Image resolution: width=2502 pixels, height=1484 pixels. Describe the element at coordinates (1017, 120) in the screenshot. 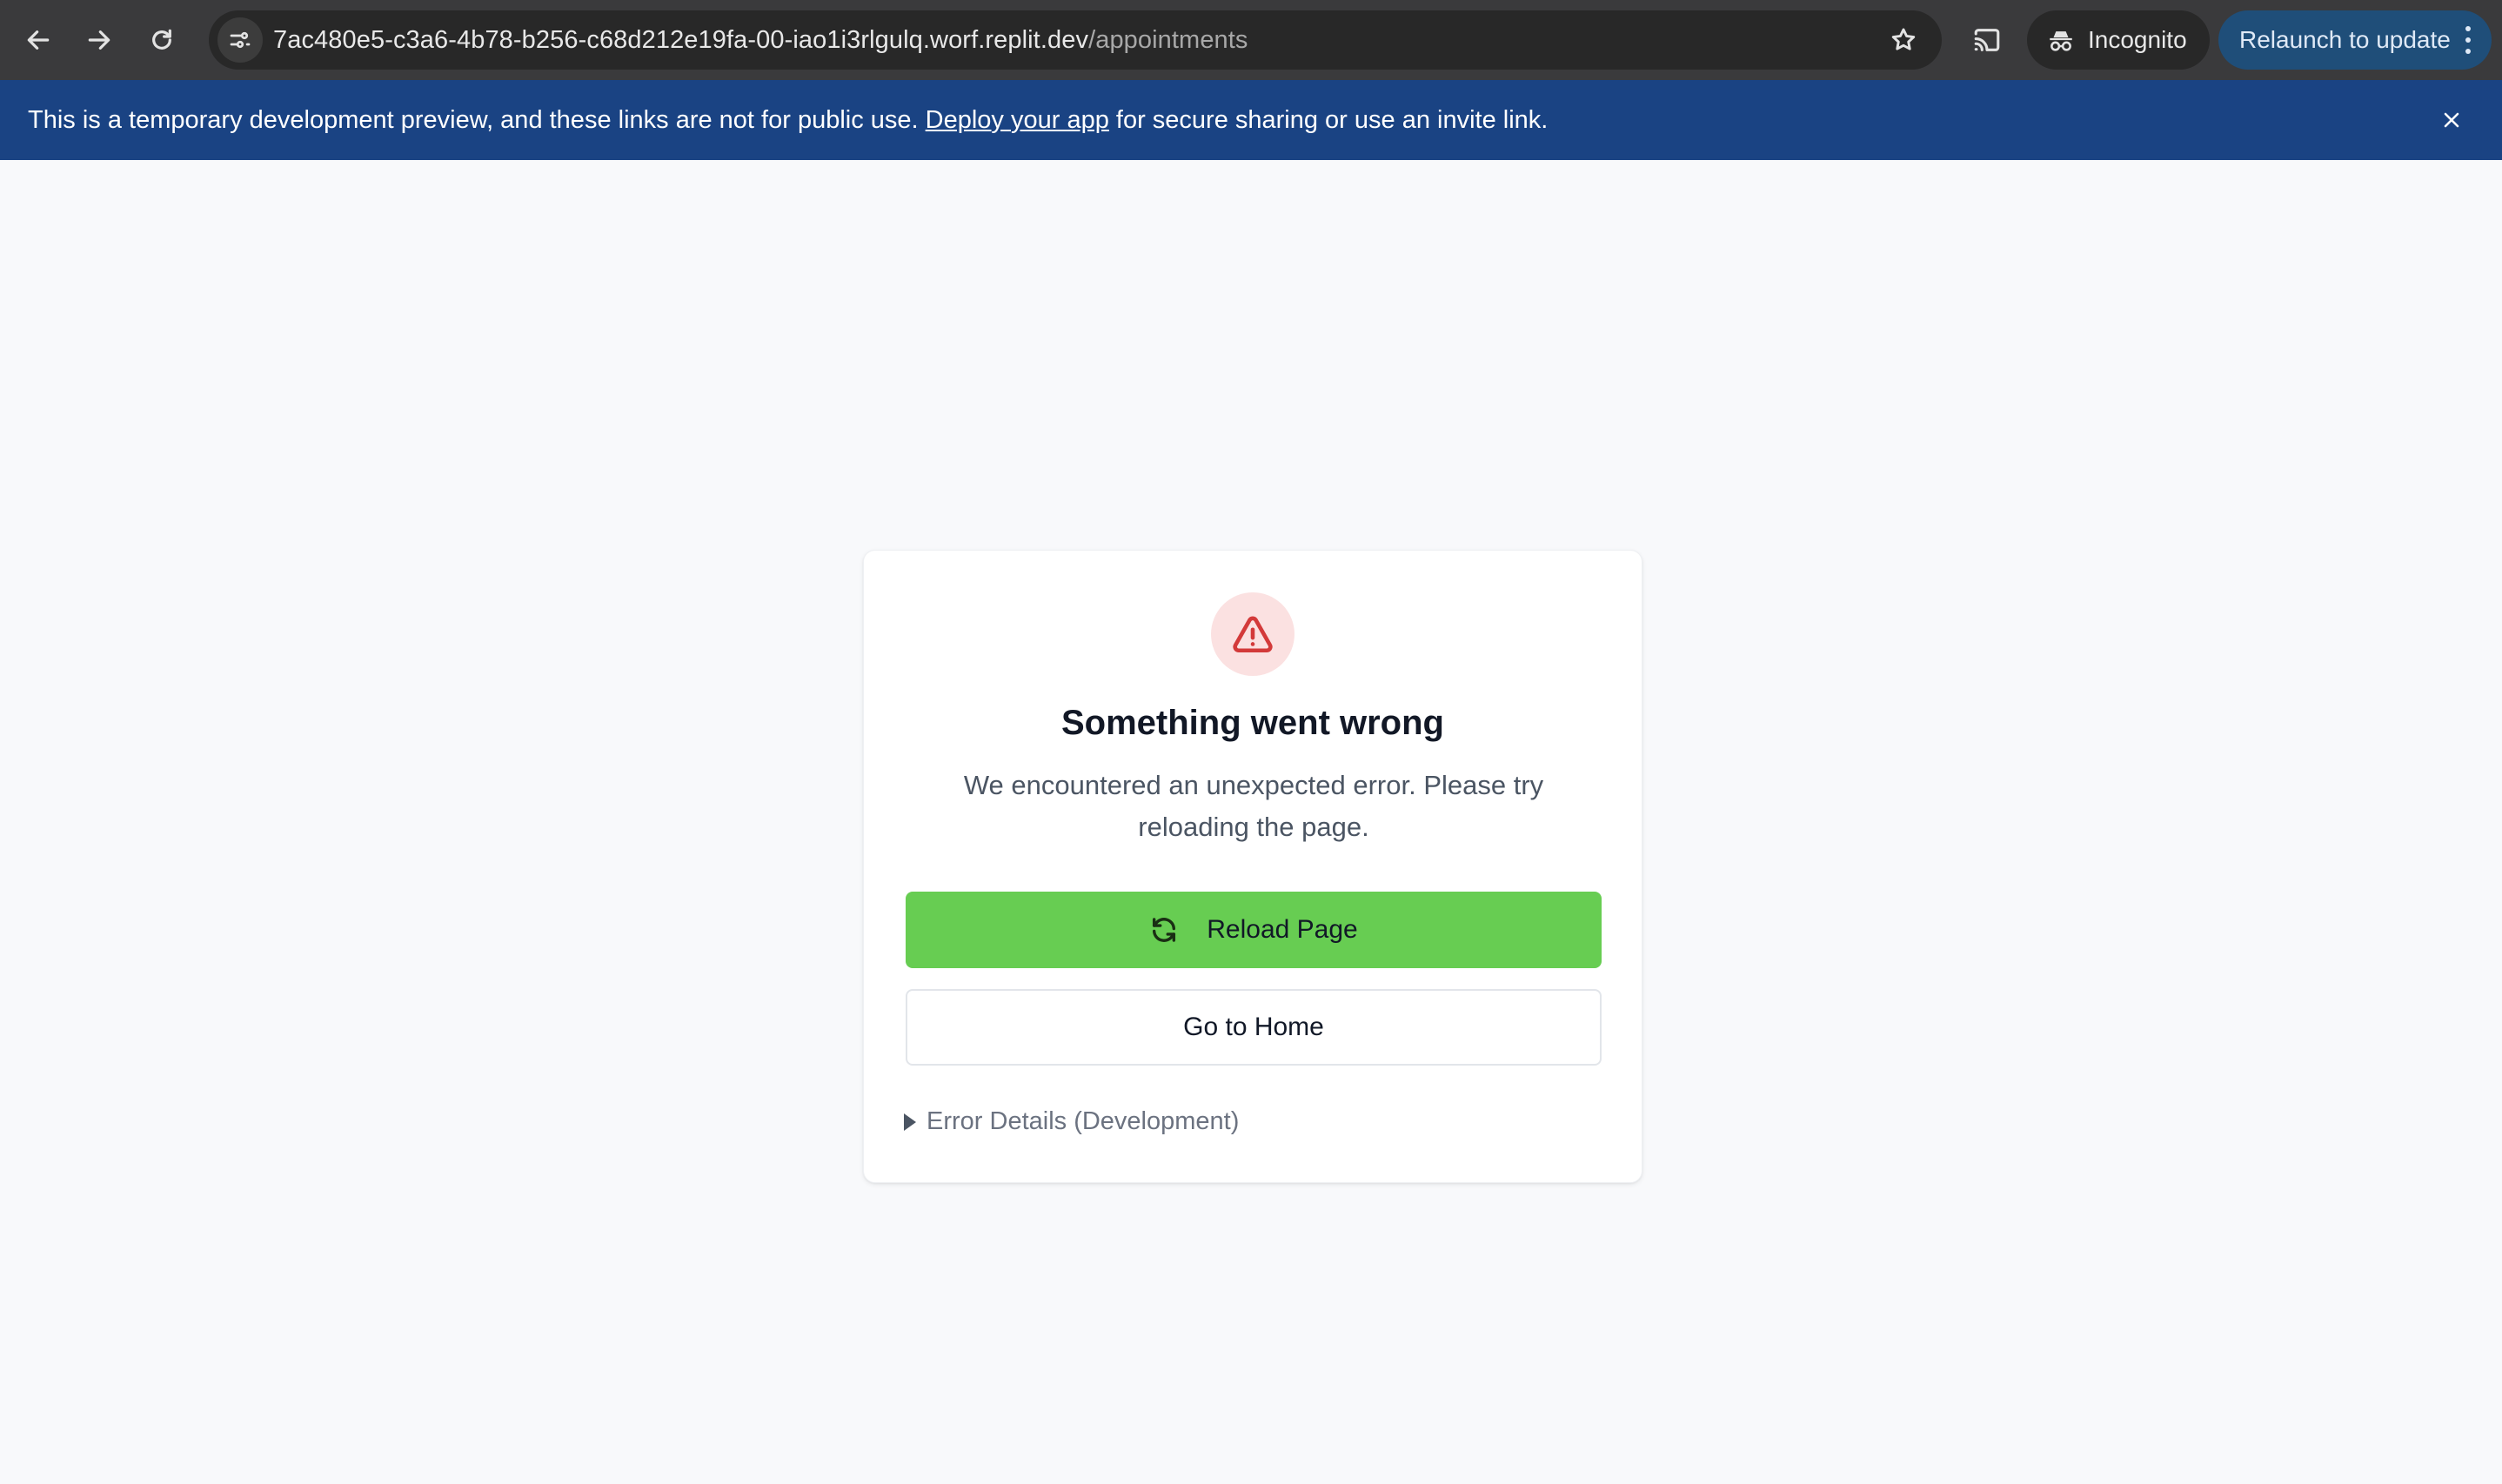

I see `deploy-app-link: Deploy your app` at that location.